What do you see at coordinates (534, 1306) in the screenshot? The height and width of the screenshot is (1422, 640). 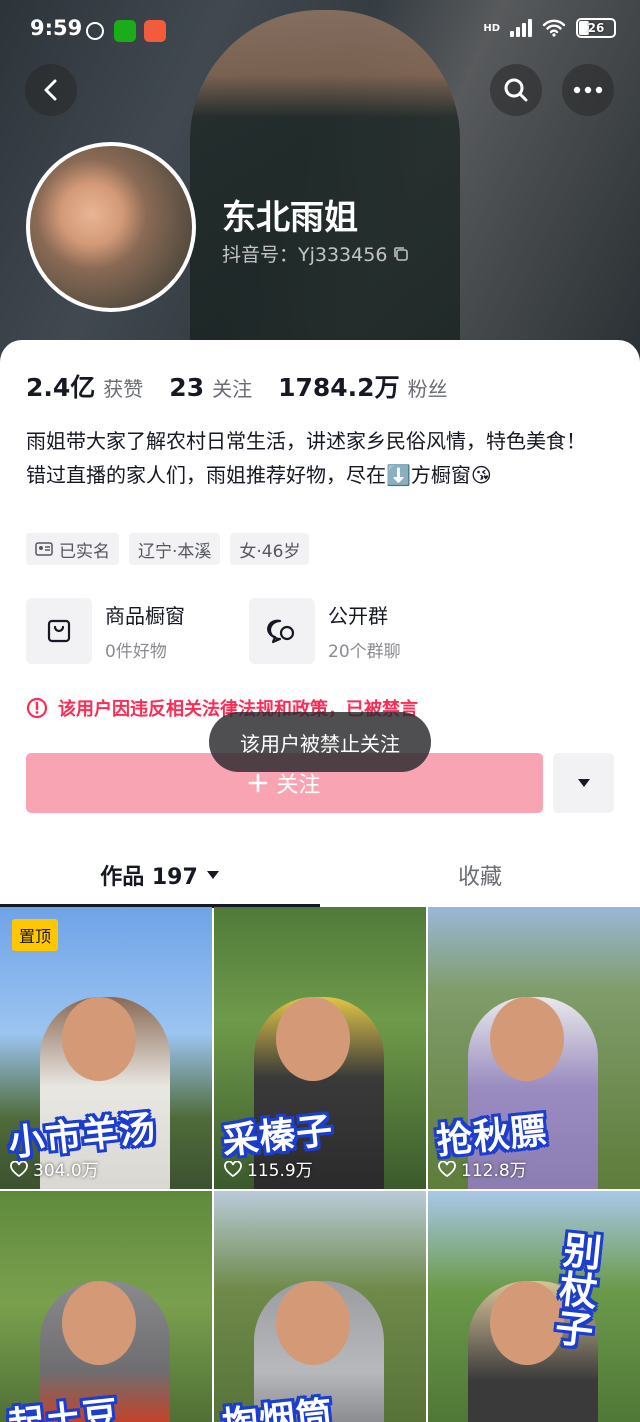 I see `video-tile: 别杖子` at bounding box center [534, 1306].